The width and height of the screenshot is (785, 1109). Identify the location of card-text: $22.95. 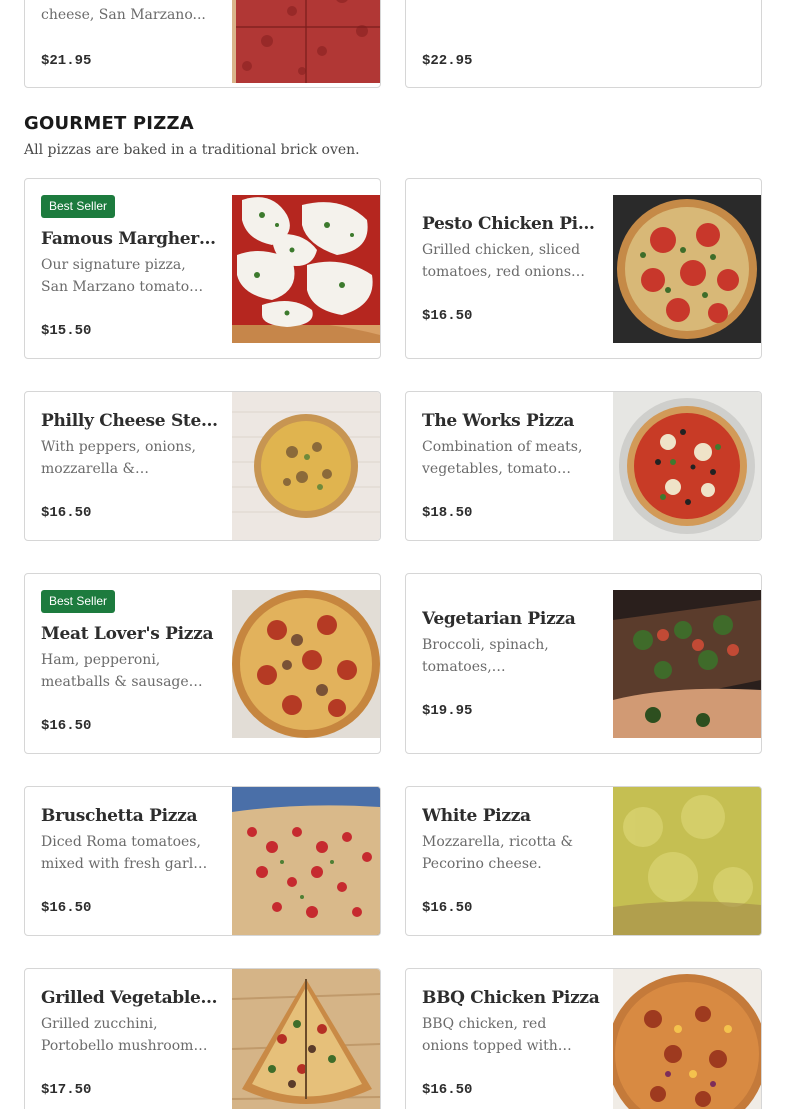
(512, 43).